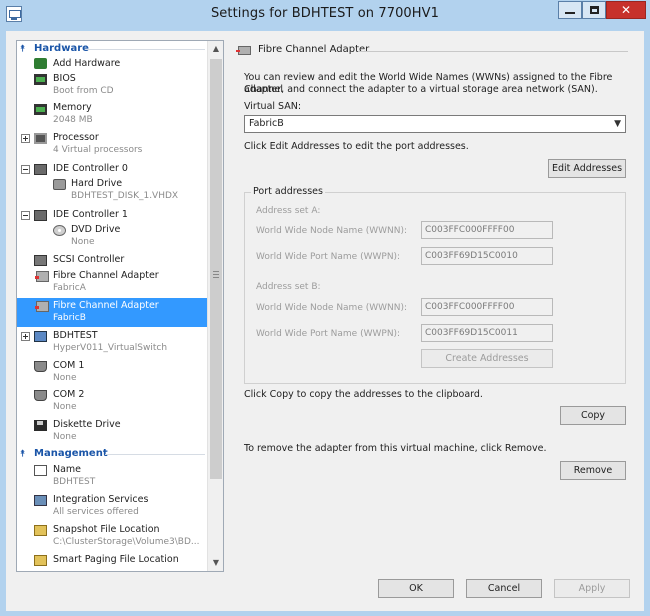  Describe the element at coordinates (332, 231) in the screenshot. I see `set-a-wwnn-label: World Wide Node Name (WWNN):` at that location.